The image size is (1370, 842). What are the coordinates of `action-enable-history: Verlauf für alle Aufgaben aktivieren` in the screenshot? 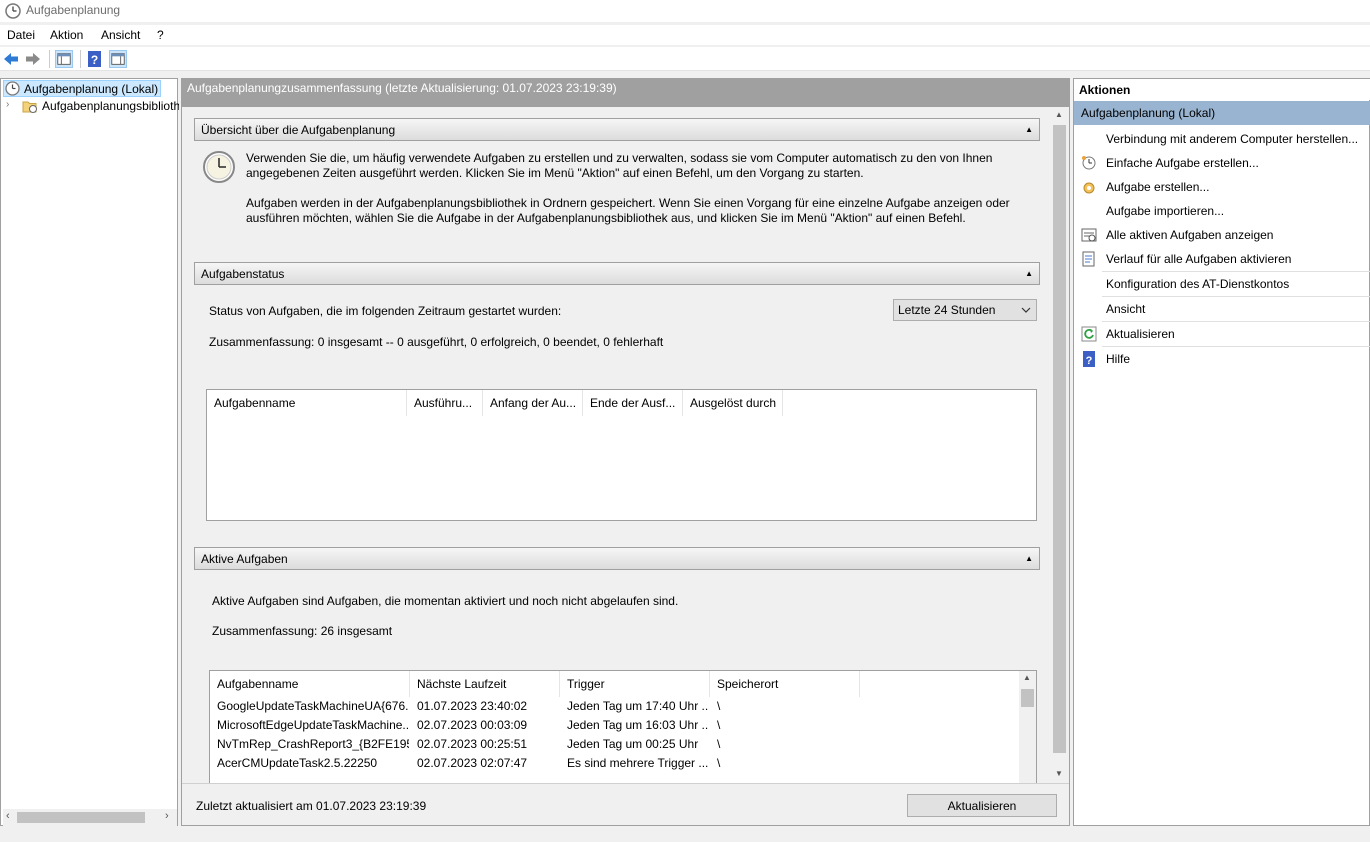 It's located at (1222, 259).